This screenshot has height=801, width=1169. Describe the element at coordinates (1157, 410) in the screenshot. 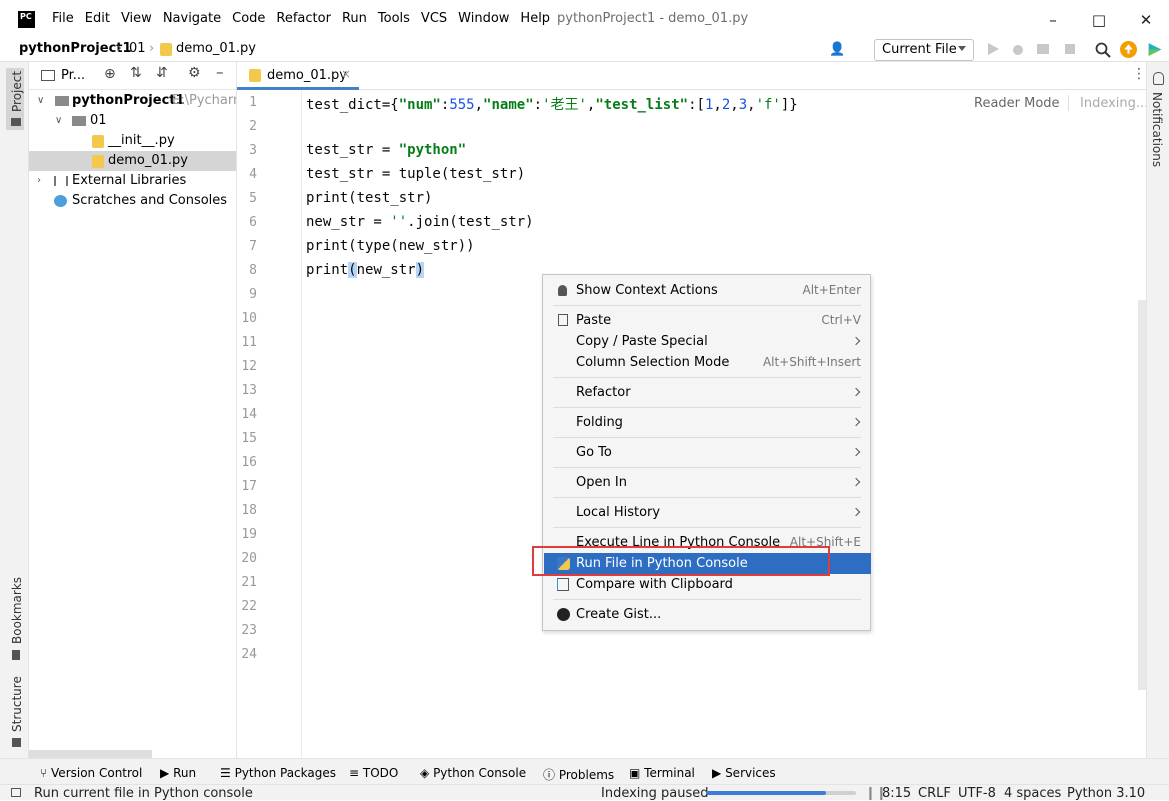

I see `right-tool-stripe: Notifications` at that location.